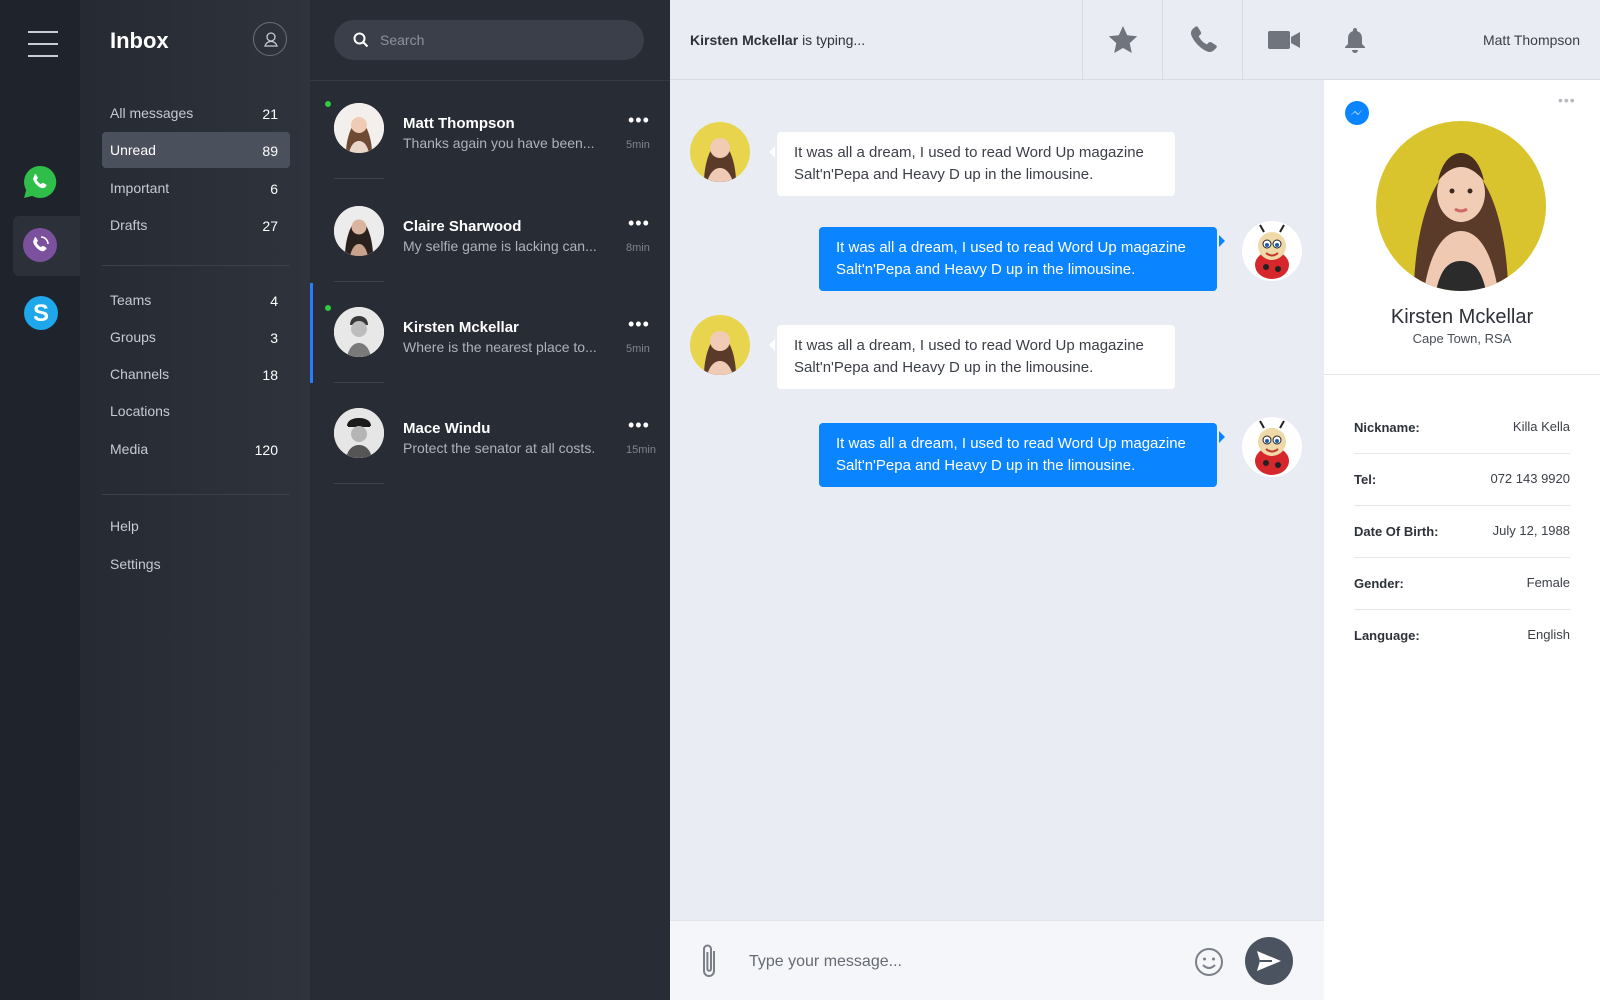 This screenshot has height=1000, width=1600. I want to click on video-call-button, so click(1282, 40).